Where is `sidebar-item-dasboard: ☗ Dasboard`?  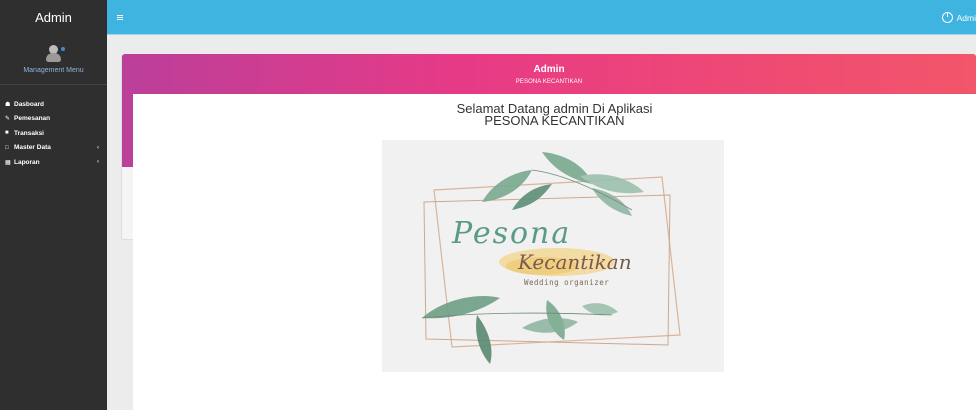
sidebar-item-dasboard: ☗ Dasboard is located at coordinates (53, 104).